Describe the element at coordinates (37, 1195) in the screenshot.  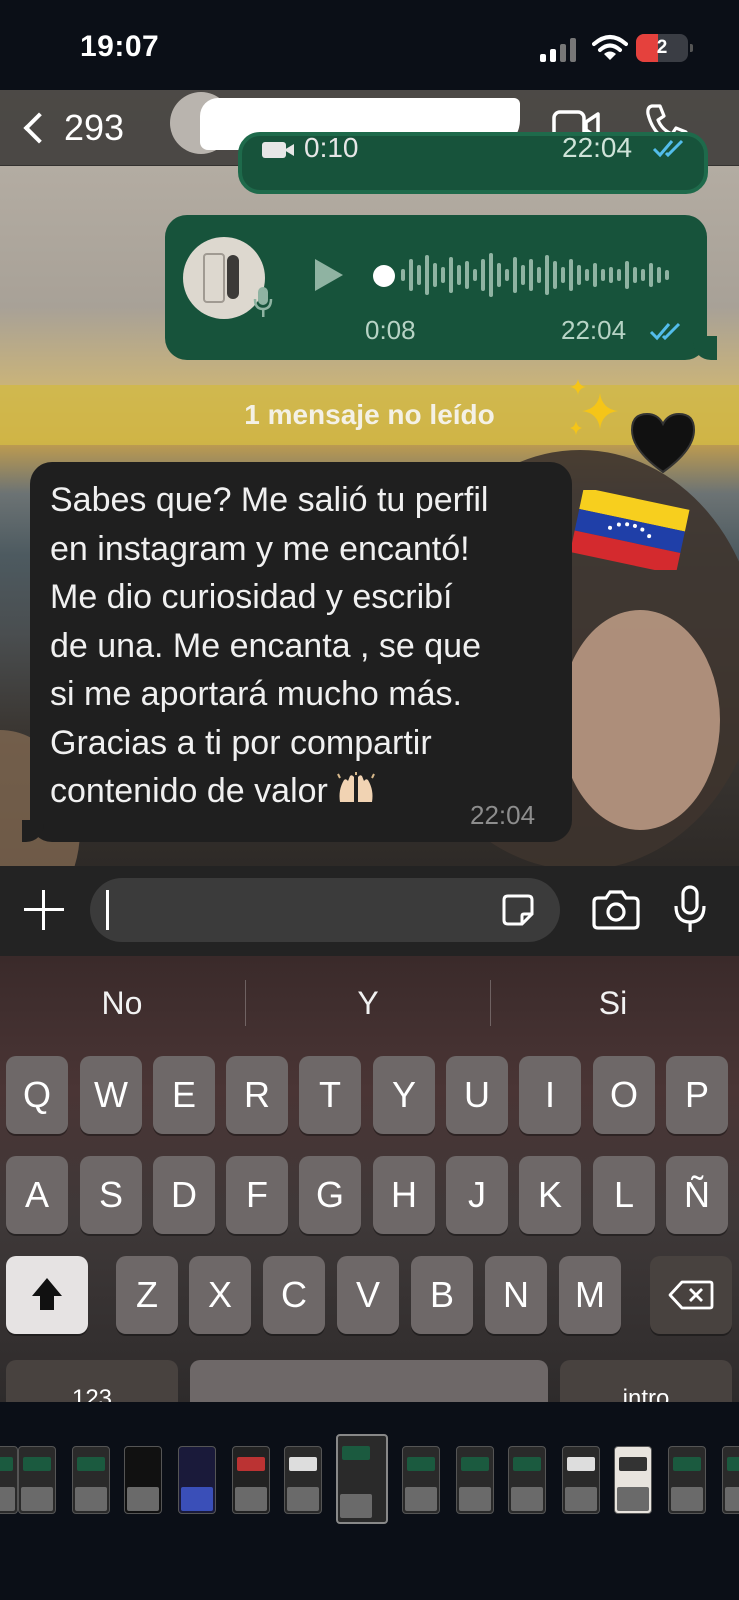
I see `key: A` at that location.